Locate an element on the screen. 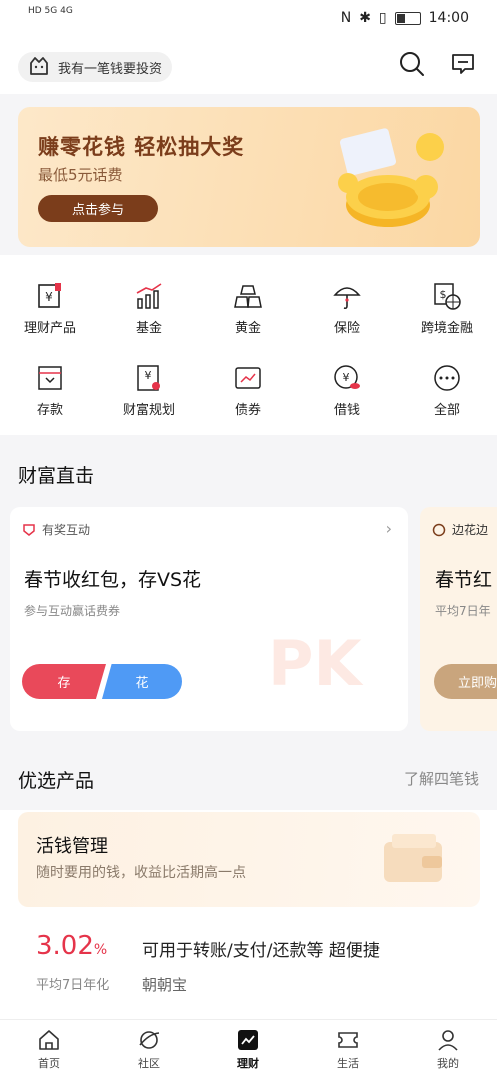 The height and width of the screenshot is (1078, 497). search-icon is located at coordinates (412, 64).